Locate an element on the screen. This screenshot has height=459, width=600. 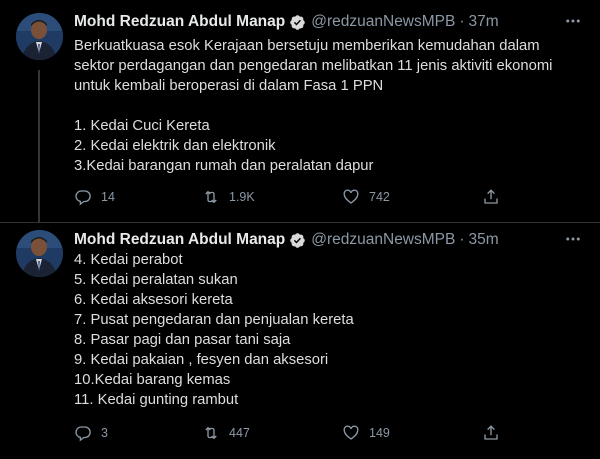
tweet-line: 6. Kedai aksesori kereta is located at coordinates (153, 300).